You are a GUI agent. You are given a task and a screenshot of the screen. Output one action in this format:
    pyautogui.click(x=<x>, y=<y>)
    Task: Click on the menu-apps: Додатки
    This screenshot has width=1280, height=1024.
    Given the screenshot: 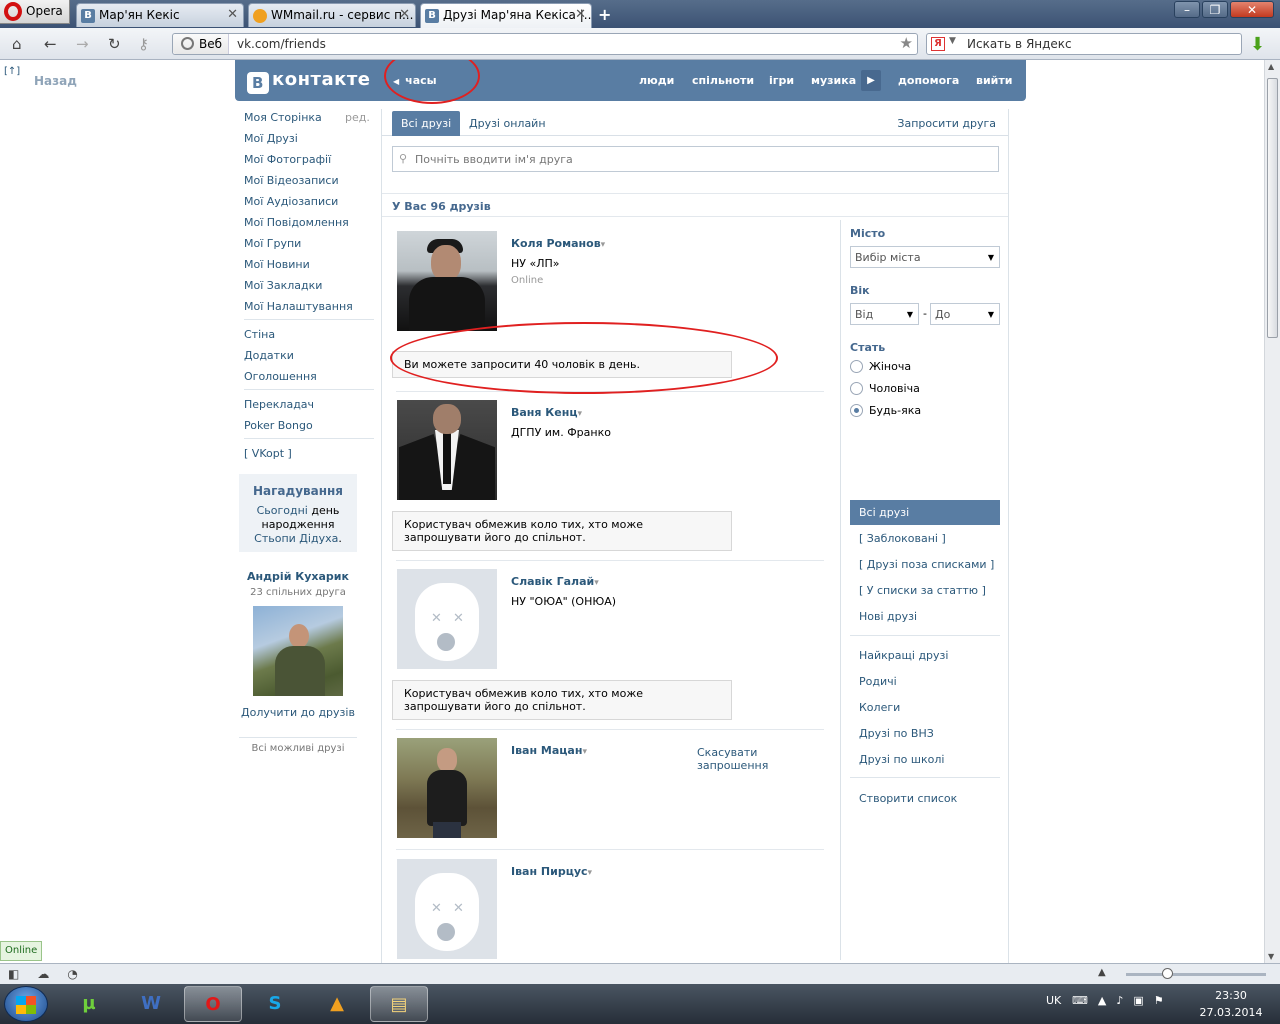 What is the action you would take?
    pyautogui.click(x=269, y=355)
    